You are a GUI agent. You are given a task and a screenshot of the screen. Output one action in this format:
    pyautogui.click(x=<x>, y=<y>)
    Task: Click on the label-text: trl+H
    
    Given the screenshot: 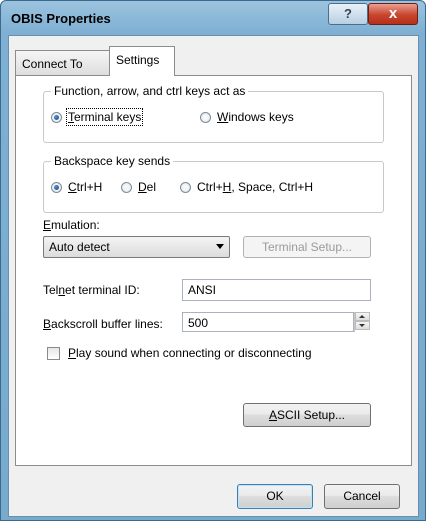 What is the action you would take?
    pyautogui.click(x=89, y=187)
    